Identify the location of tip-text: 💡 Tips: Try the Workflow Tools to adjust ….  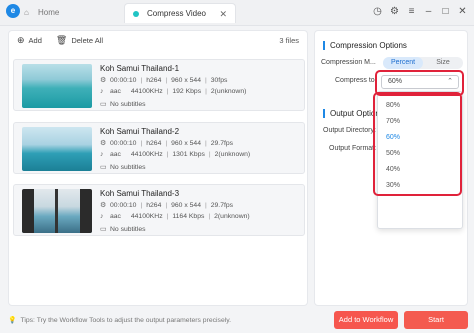
(119, 320).